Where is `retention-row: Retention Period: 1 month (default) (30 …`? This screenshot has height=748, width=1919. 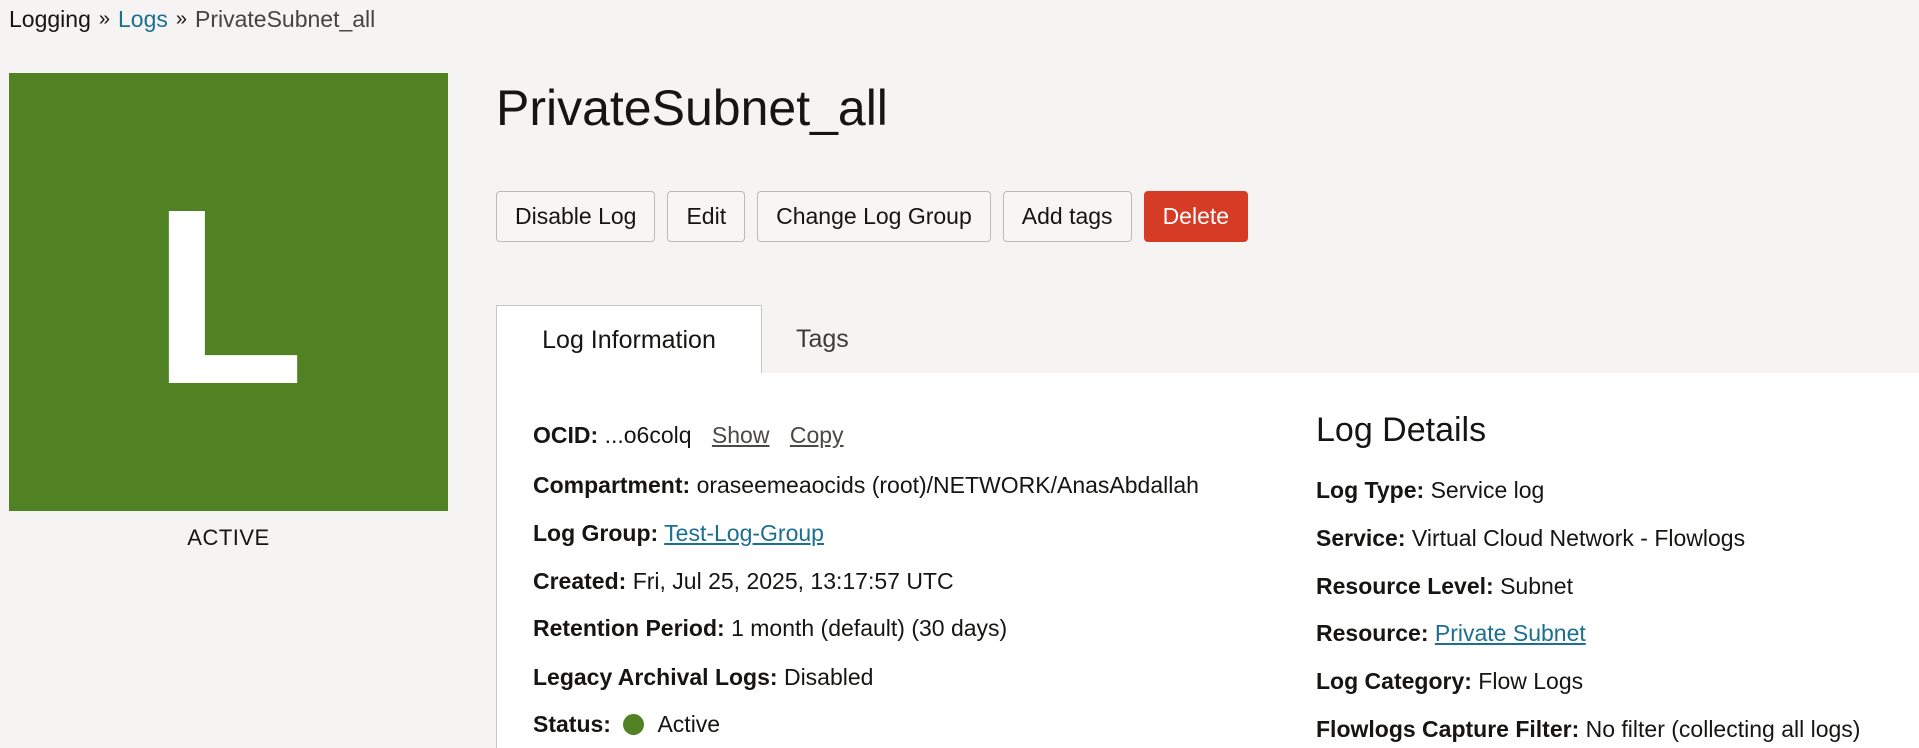 retention-row: Retention Period: 1 month (default) (30 … is located at coordinates (770, 628).